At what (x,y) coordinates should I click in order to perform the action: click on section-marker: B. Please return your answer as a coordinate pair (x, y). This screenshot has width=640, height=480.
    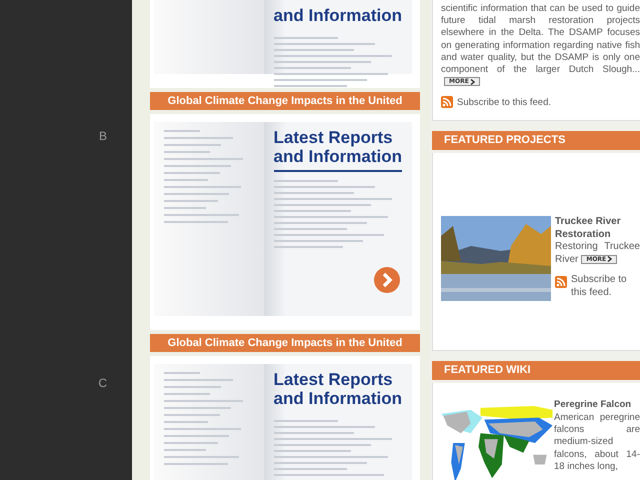
    Looking at the image, I should click on (102, 136).